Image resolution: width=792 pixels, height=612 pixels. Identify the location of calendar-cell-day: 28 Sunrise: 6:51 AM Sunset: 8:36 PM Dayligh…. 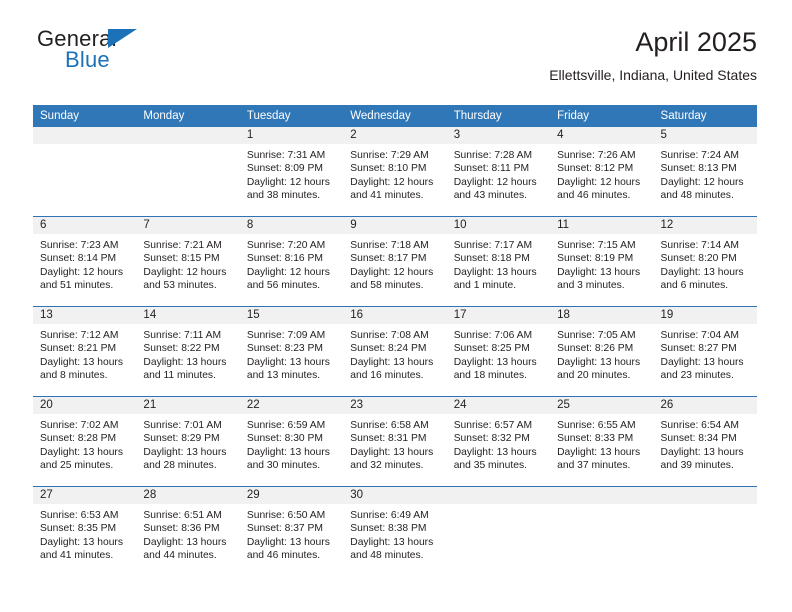
(188, 531).